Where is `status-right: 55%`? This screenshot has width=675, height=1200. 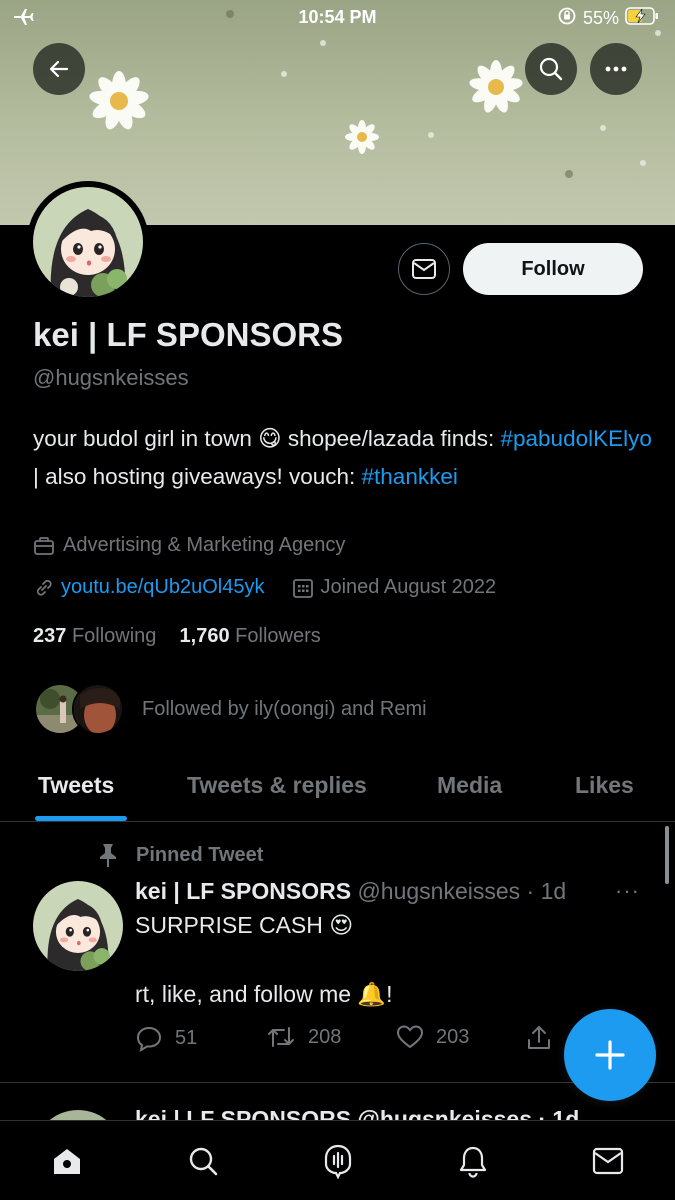
status-right: 55% is located at coordinates (608, 18).